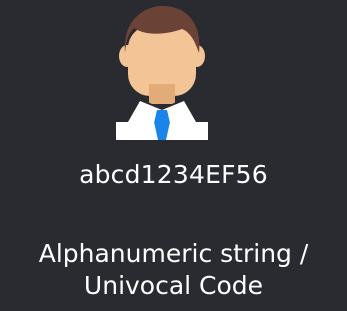 The height and width of the screenshot is (311, 347). I want to click on caption-line-2: Univocal Code, so click(173, 285).